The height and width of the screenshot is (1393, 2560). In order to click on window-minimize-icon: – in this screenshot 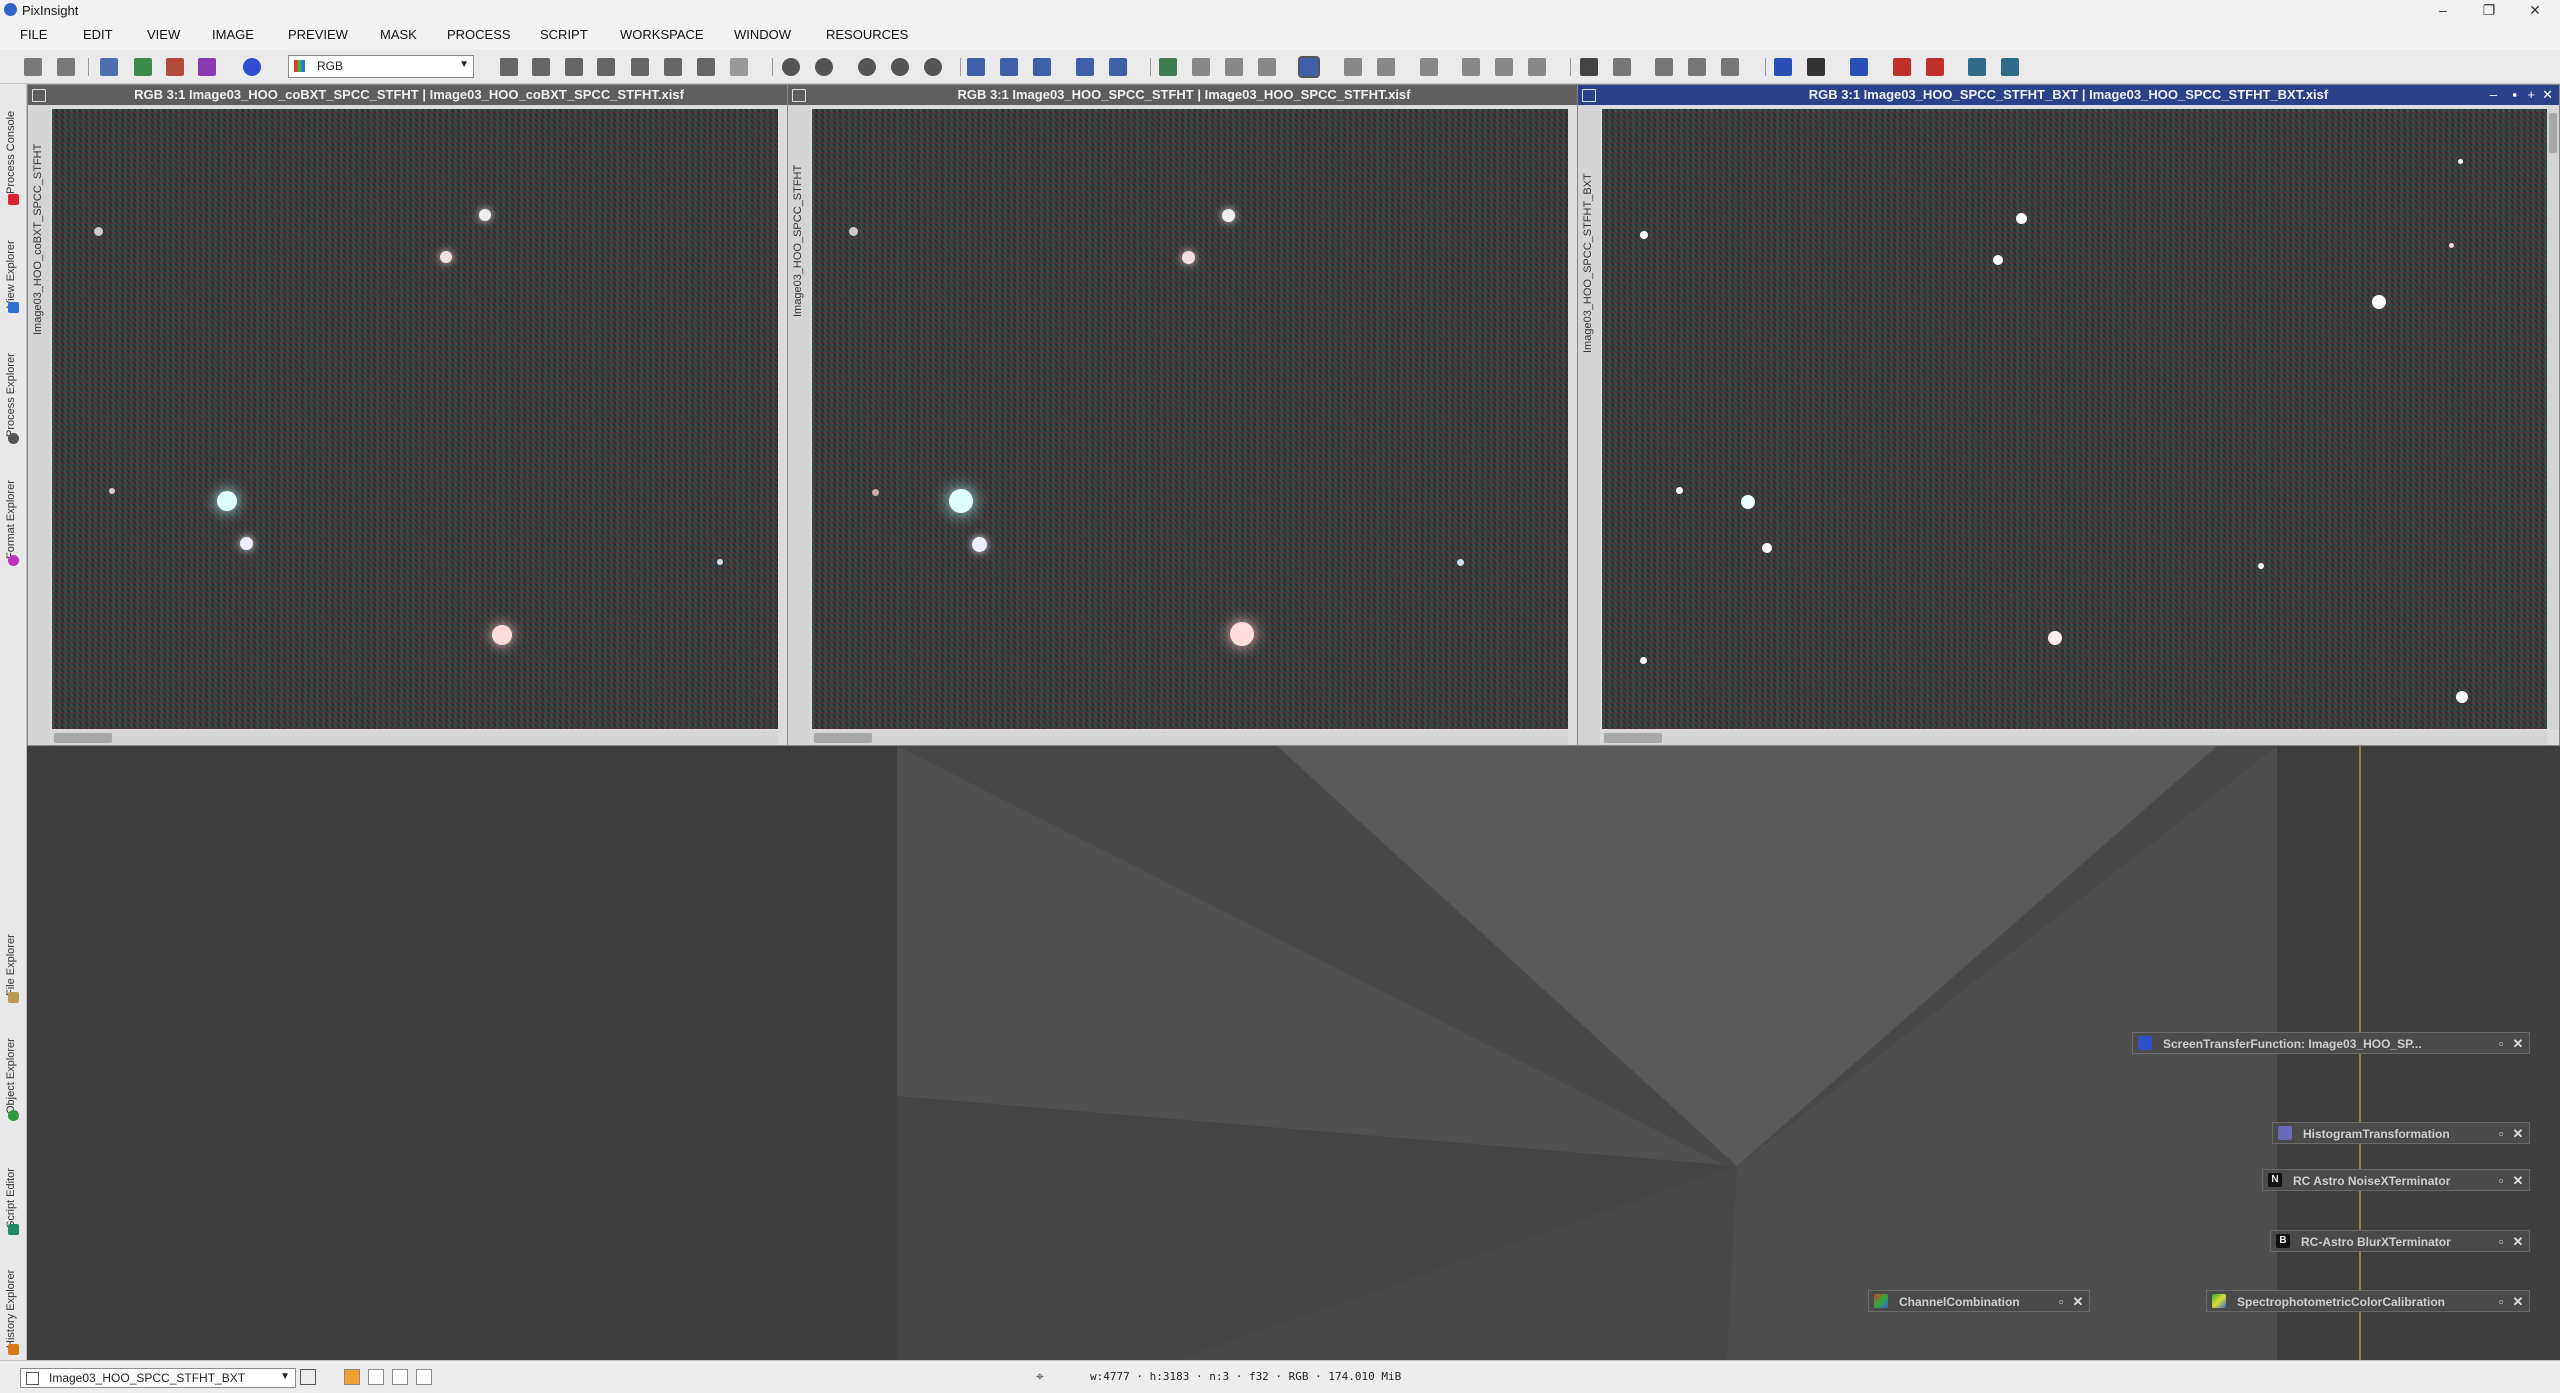, I will do `click(2493, 95)`.